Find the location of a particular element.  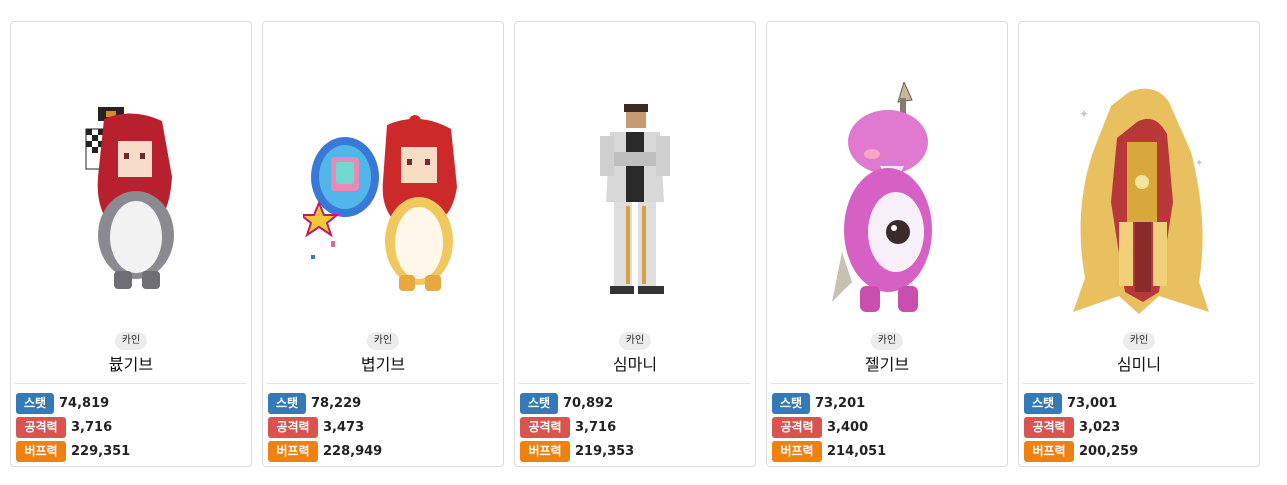

stat-list: 스탯 73,001 공격력 3,023 버프력 200,259 is located at coordinates (1139, 427).